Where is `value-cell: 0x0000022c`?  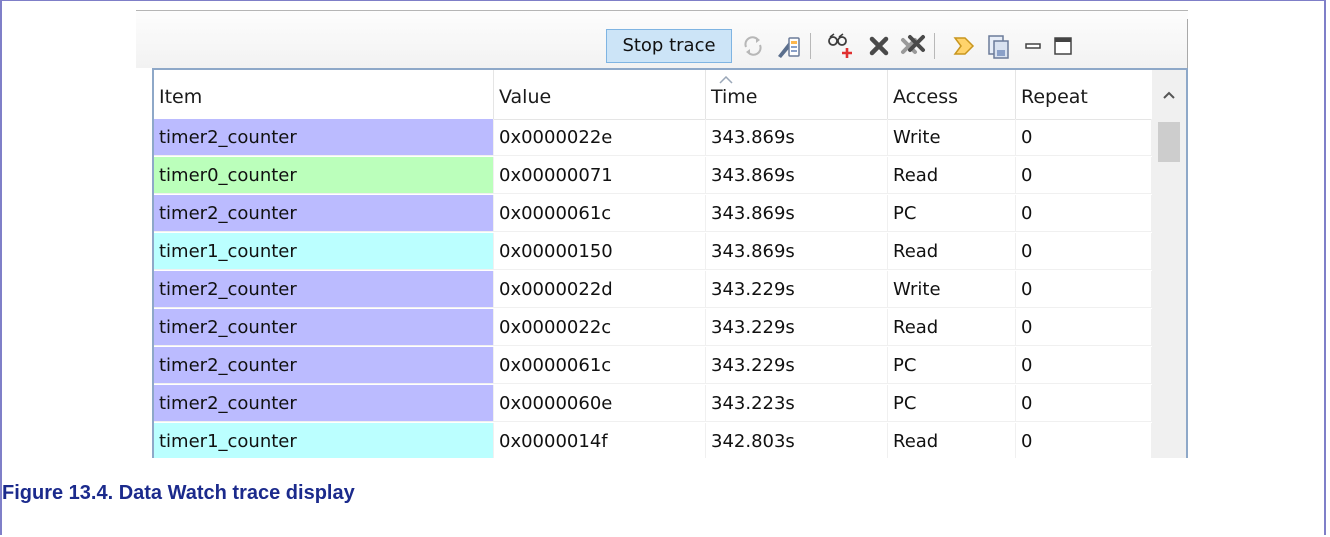 value-cell: 0x0000022c is located at coordinates (600, 327).